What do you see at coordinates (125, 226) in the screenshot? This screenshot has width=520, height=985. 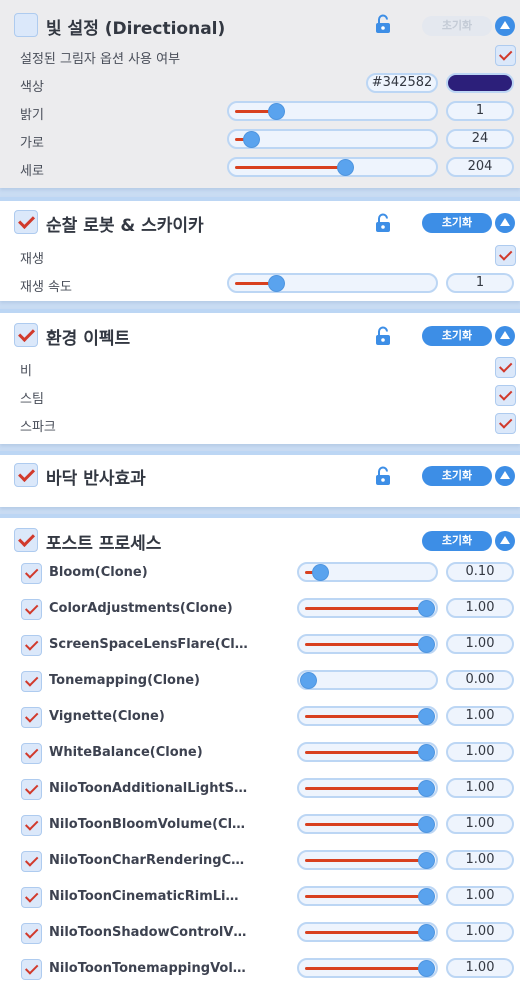 I see `patrol-title: 순찰 로봇 & 스카이카` at bounding box center [125, 226].